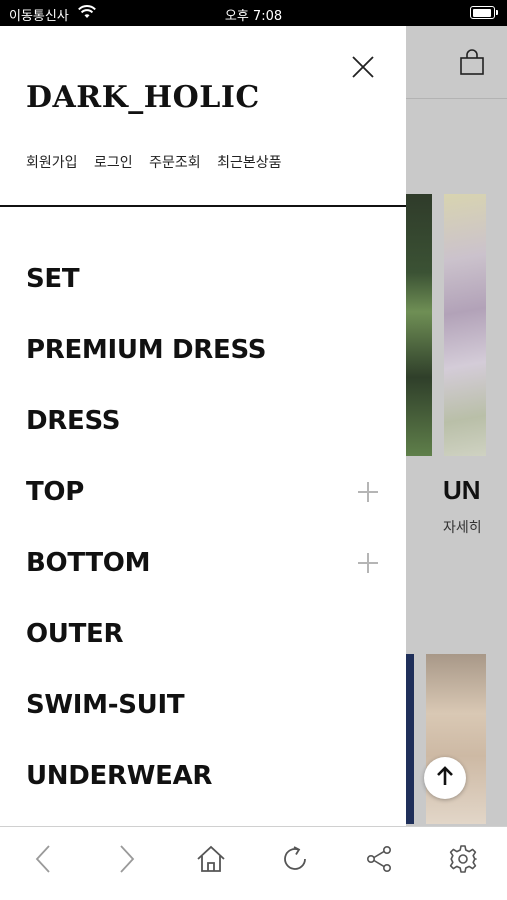  I want to click on status-bar: 이동통신사 오후 7:08, so click(253, 13).